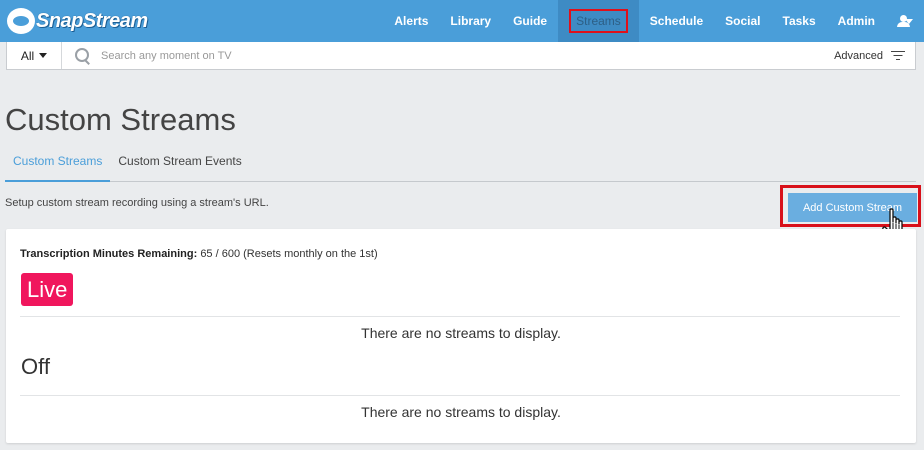  What do you see at coordinates (179, 164) in the screenshot?
I see `tab-custom-stream-events: Custom Stream Events` at bounding box center [179, 164].